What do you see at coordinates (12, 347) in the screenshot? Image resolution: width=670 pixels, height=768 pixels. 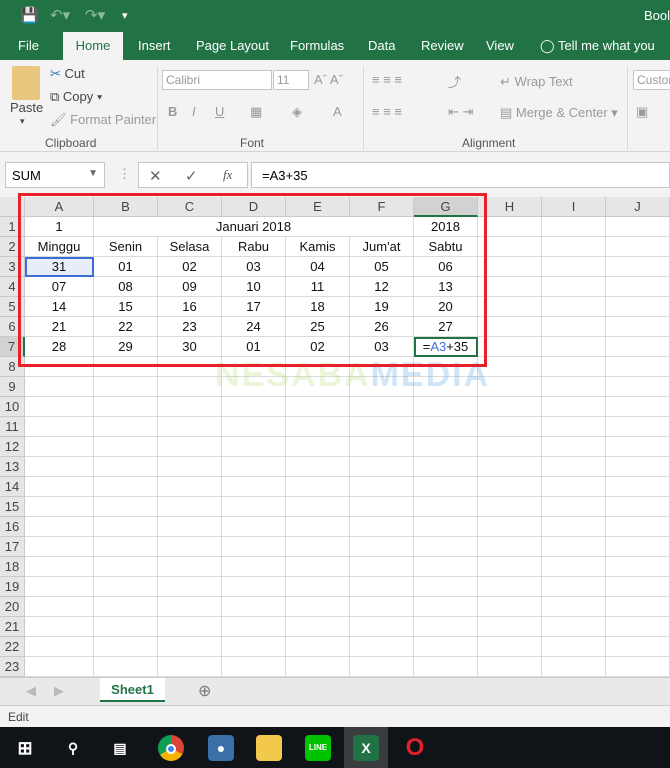 I see `row-header-7: 7` at bounding box center [12, 347].